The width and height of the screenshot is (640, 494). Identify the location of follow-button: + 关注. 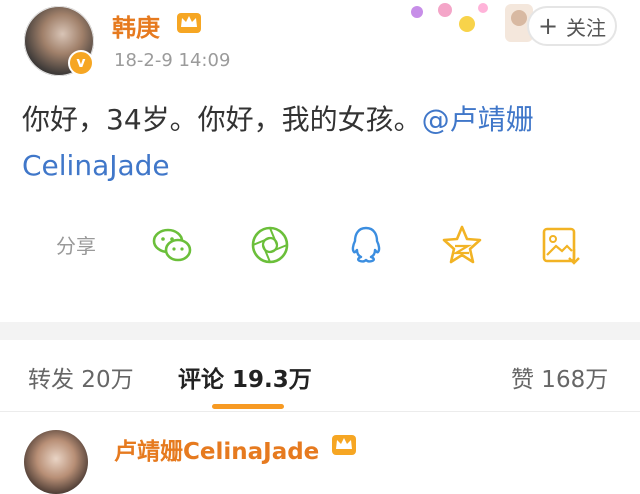
(572, 26).